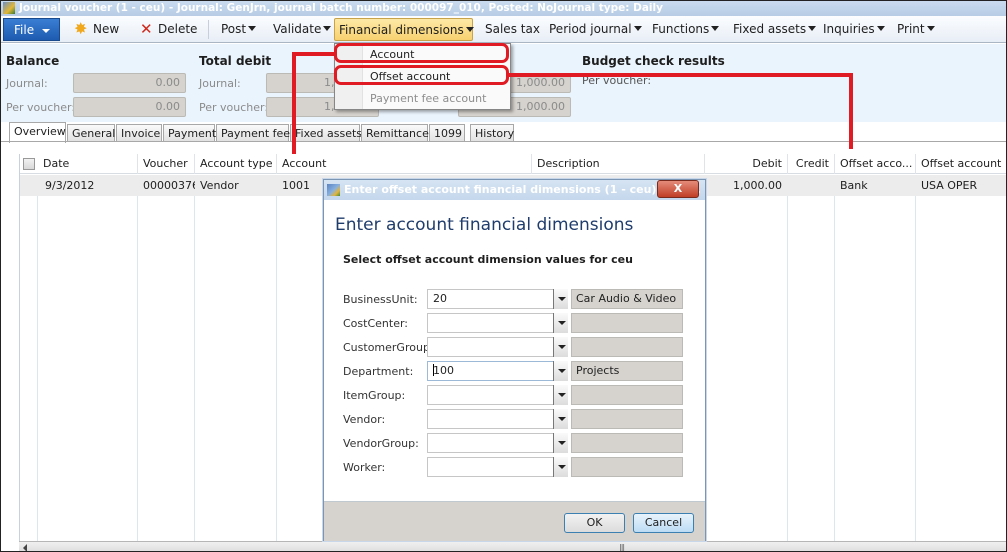  I want to click on financial-dimensions-menu: Financial dimensions, so click(404, 29).